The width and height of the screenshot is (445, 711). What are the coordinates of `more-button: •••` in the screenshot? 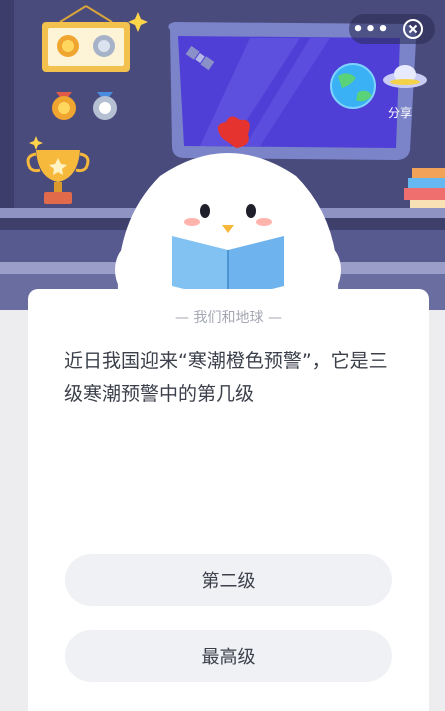 It's located at (371, 29).